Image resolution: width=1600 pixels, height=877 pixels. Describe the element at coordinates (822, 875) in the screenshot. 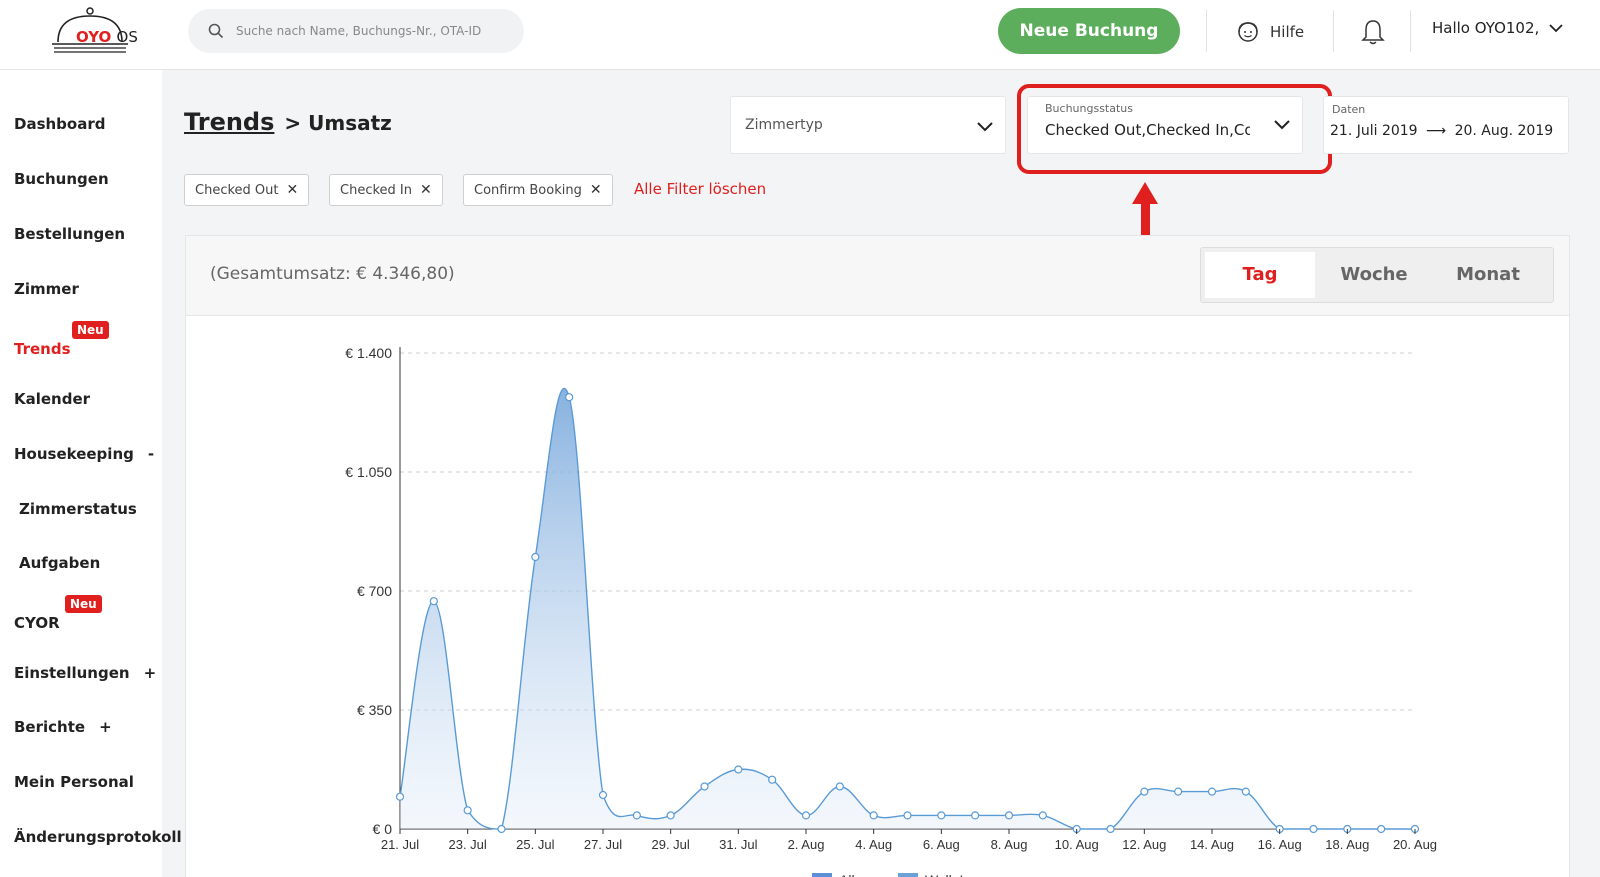

I see `legend-swatch` at that location.